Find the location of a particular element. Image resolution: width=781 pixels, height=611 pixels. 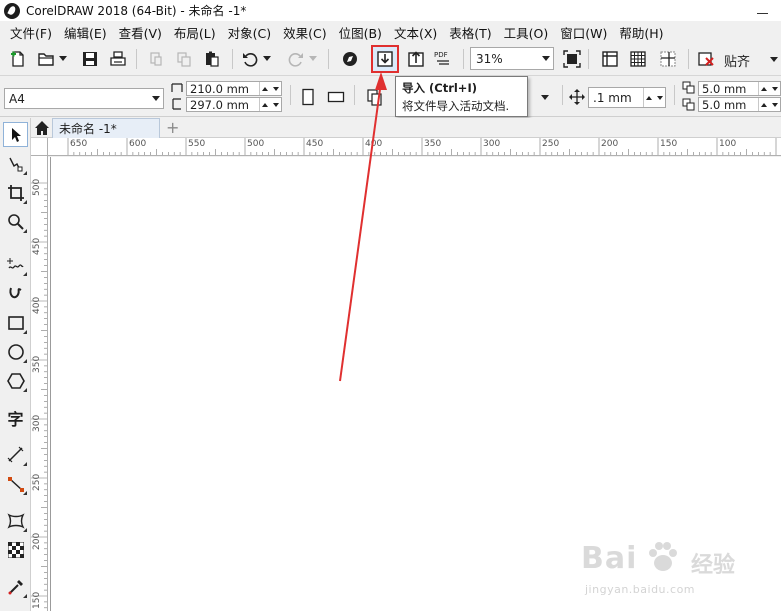

rectangle-tool is located at coordinates (15, 322).